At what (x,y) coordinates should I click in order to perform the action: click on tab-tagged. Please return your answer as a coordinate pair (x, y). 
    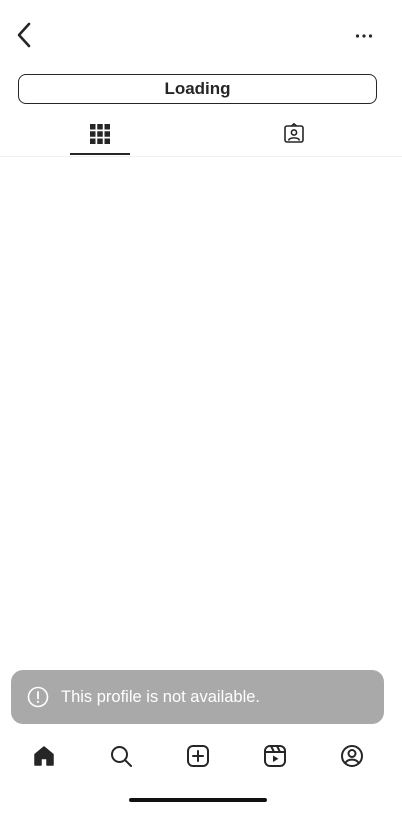
    Looking at the image, I should click on (294, 134).